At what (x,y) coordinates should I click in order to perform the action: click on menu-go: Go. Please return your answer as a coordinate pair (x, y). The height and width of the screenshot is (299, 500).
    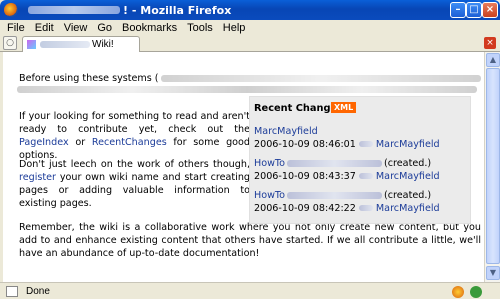
    Looking at the image, I should click on (104, 28).